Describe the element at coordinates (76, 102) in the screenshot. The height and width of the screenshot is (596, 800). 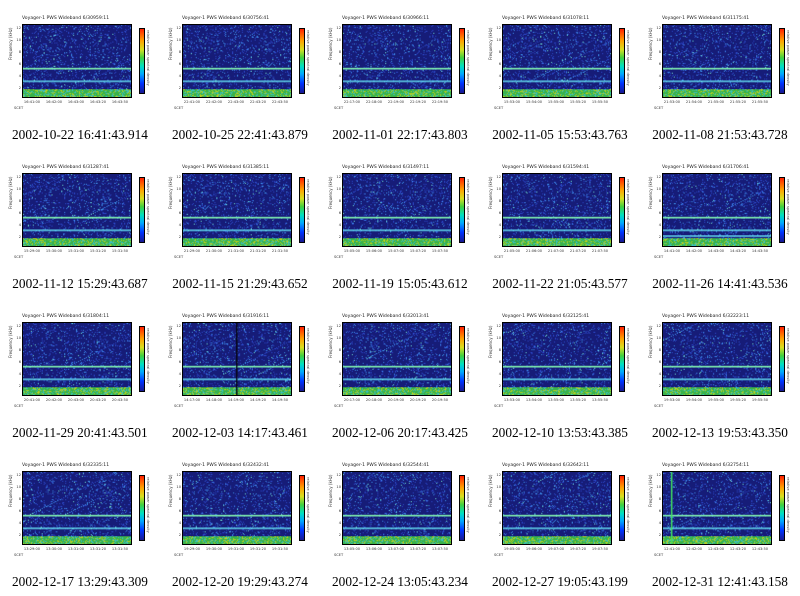
I see `x-tick-label: 16:43:00` at that location.